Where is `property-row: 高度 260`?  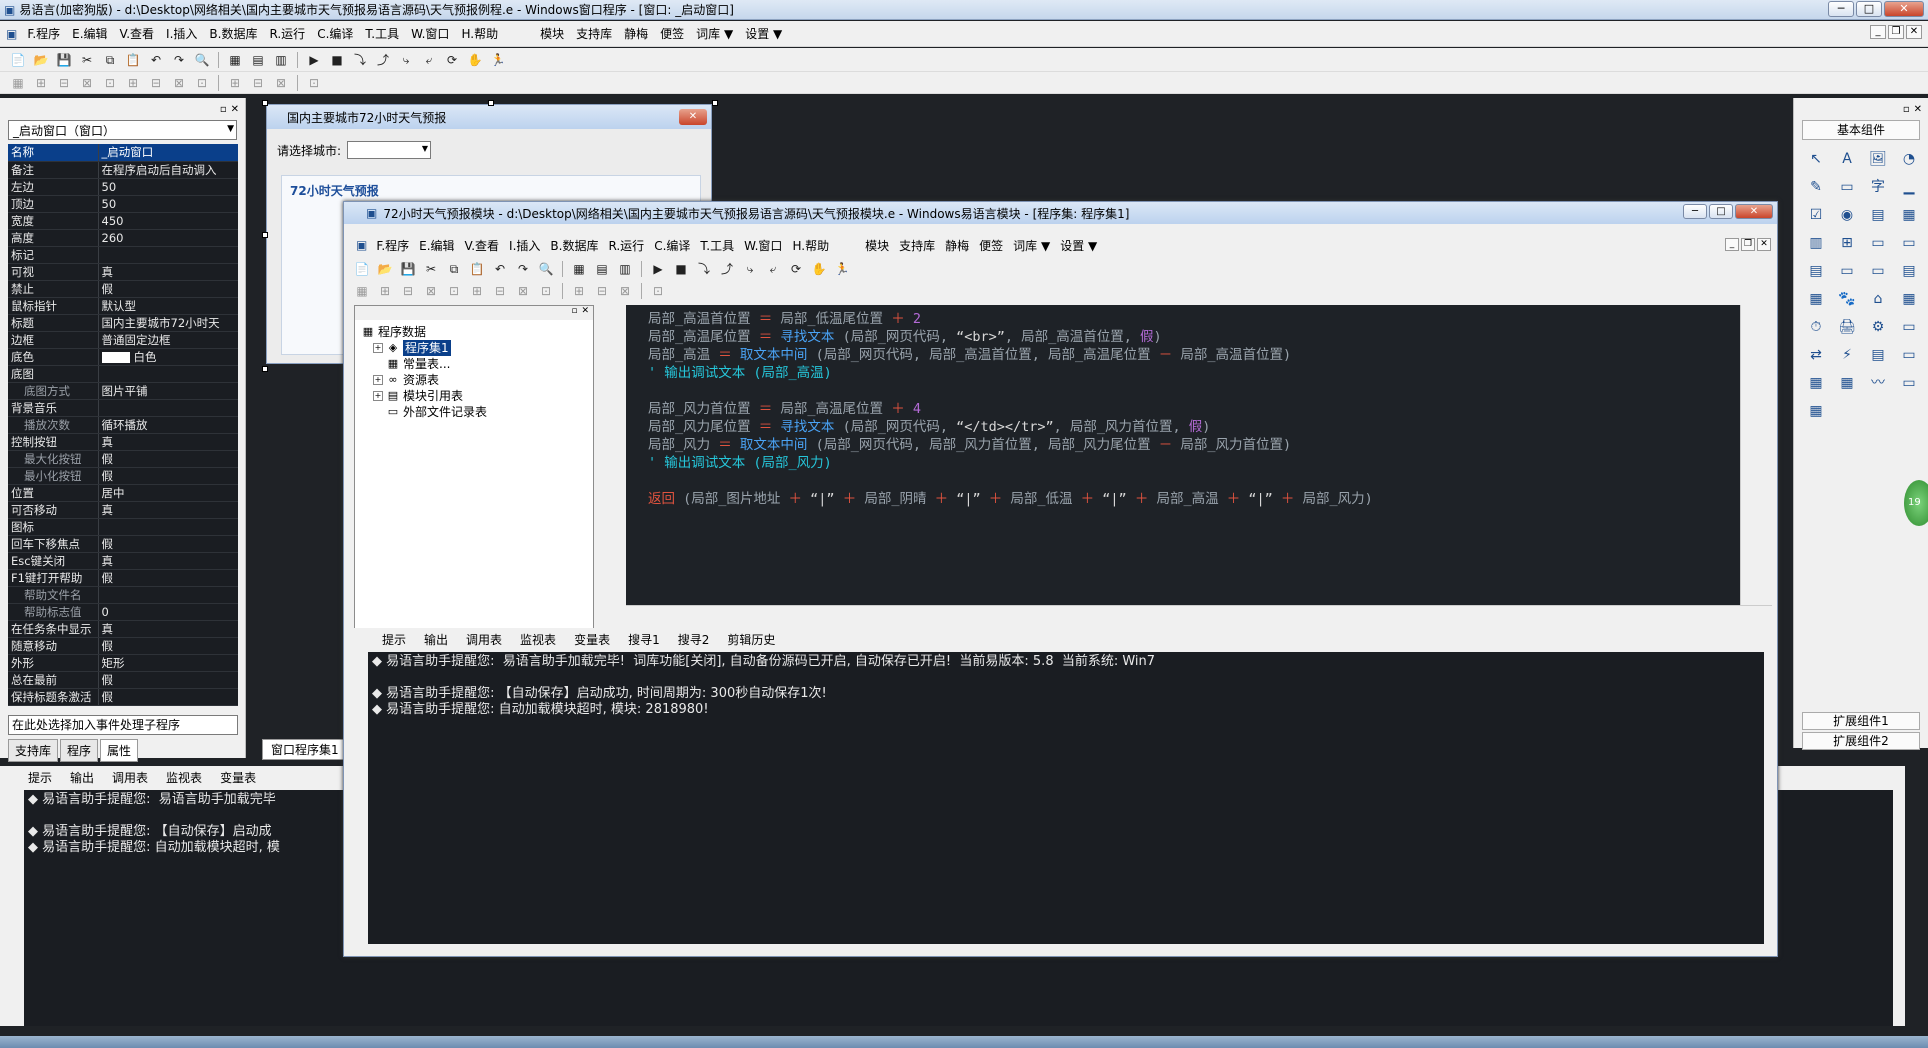
property-row: 高度 260 is located at coordinates (123, 238).